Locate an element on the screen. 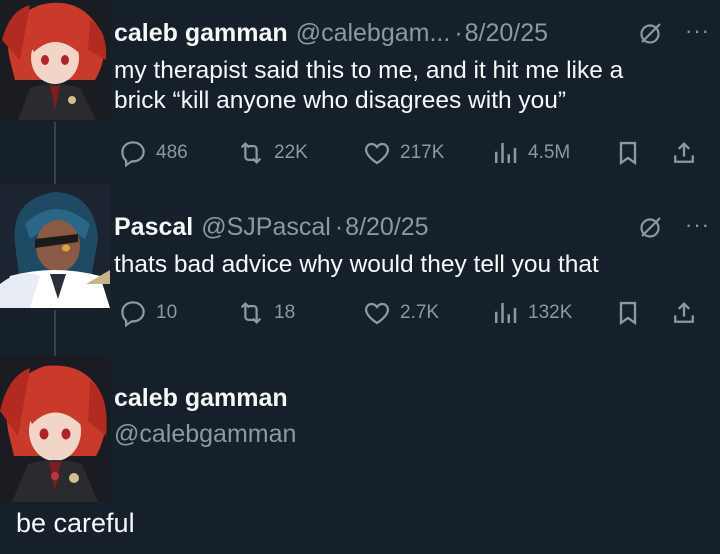 Image resolution: width=720 pixels, height=554 pixels. like-button: 2.7K is located at coordinates (400, 313).